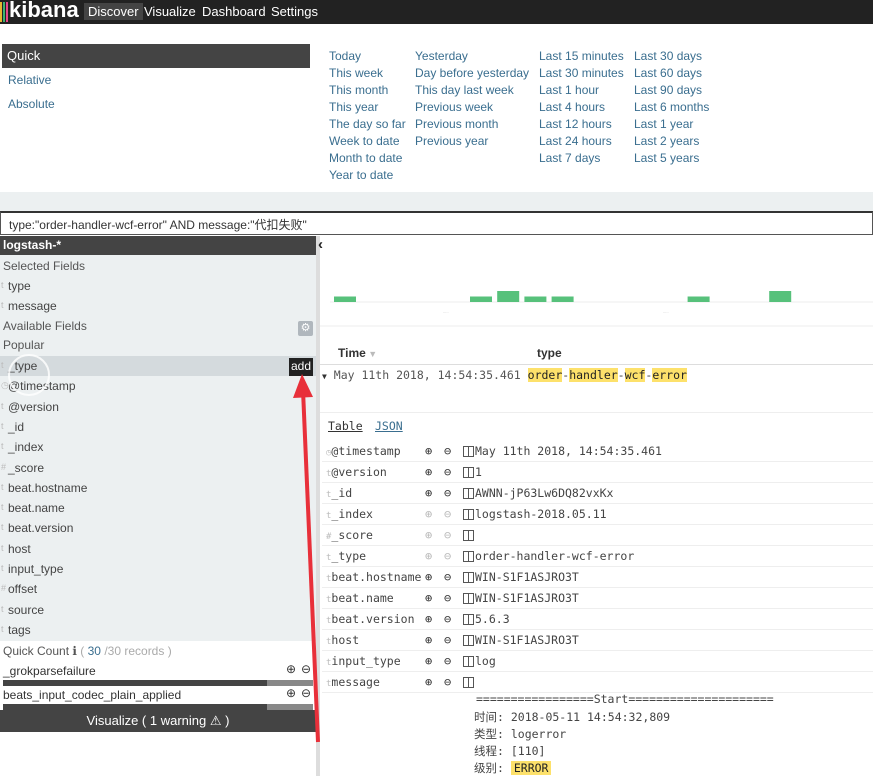 The image size is (873, 776). What do you see at coordinates (305, 328) in the screenshot?
I see `gear-icon: ⚙` at bounding box center [305, 328].